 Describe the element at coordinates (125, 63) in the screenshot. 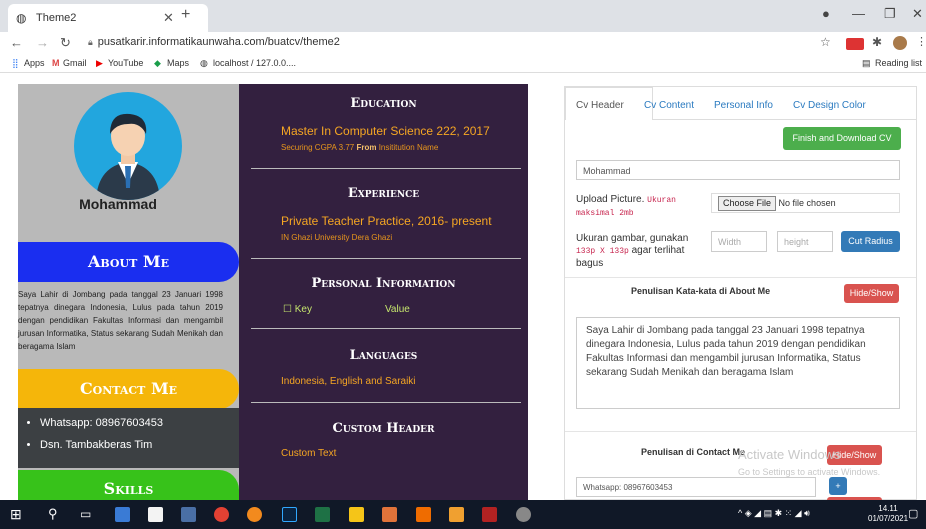

I see `bookmark-youtube: YouTube` at that location.